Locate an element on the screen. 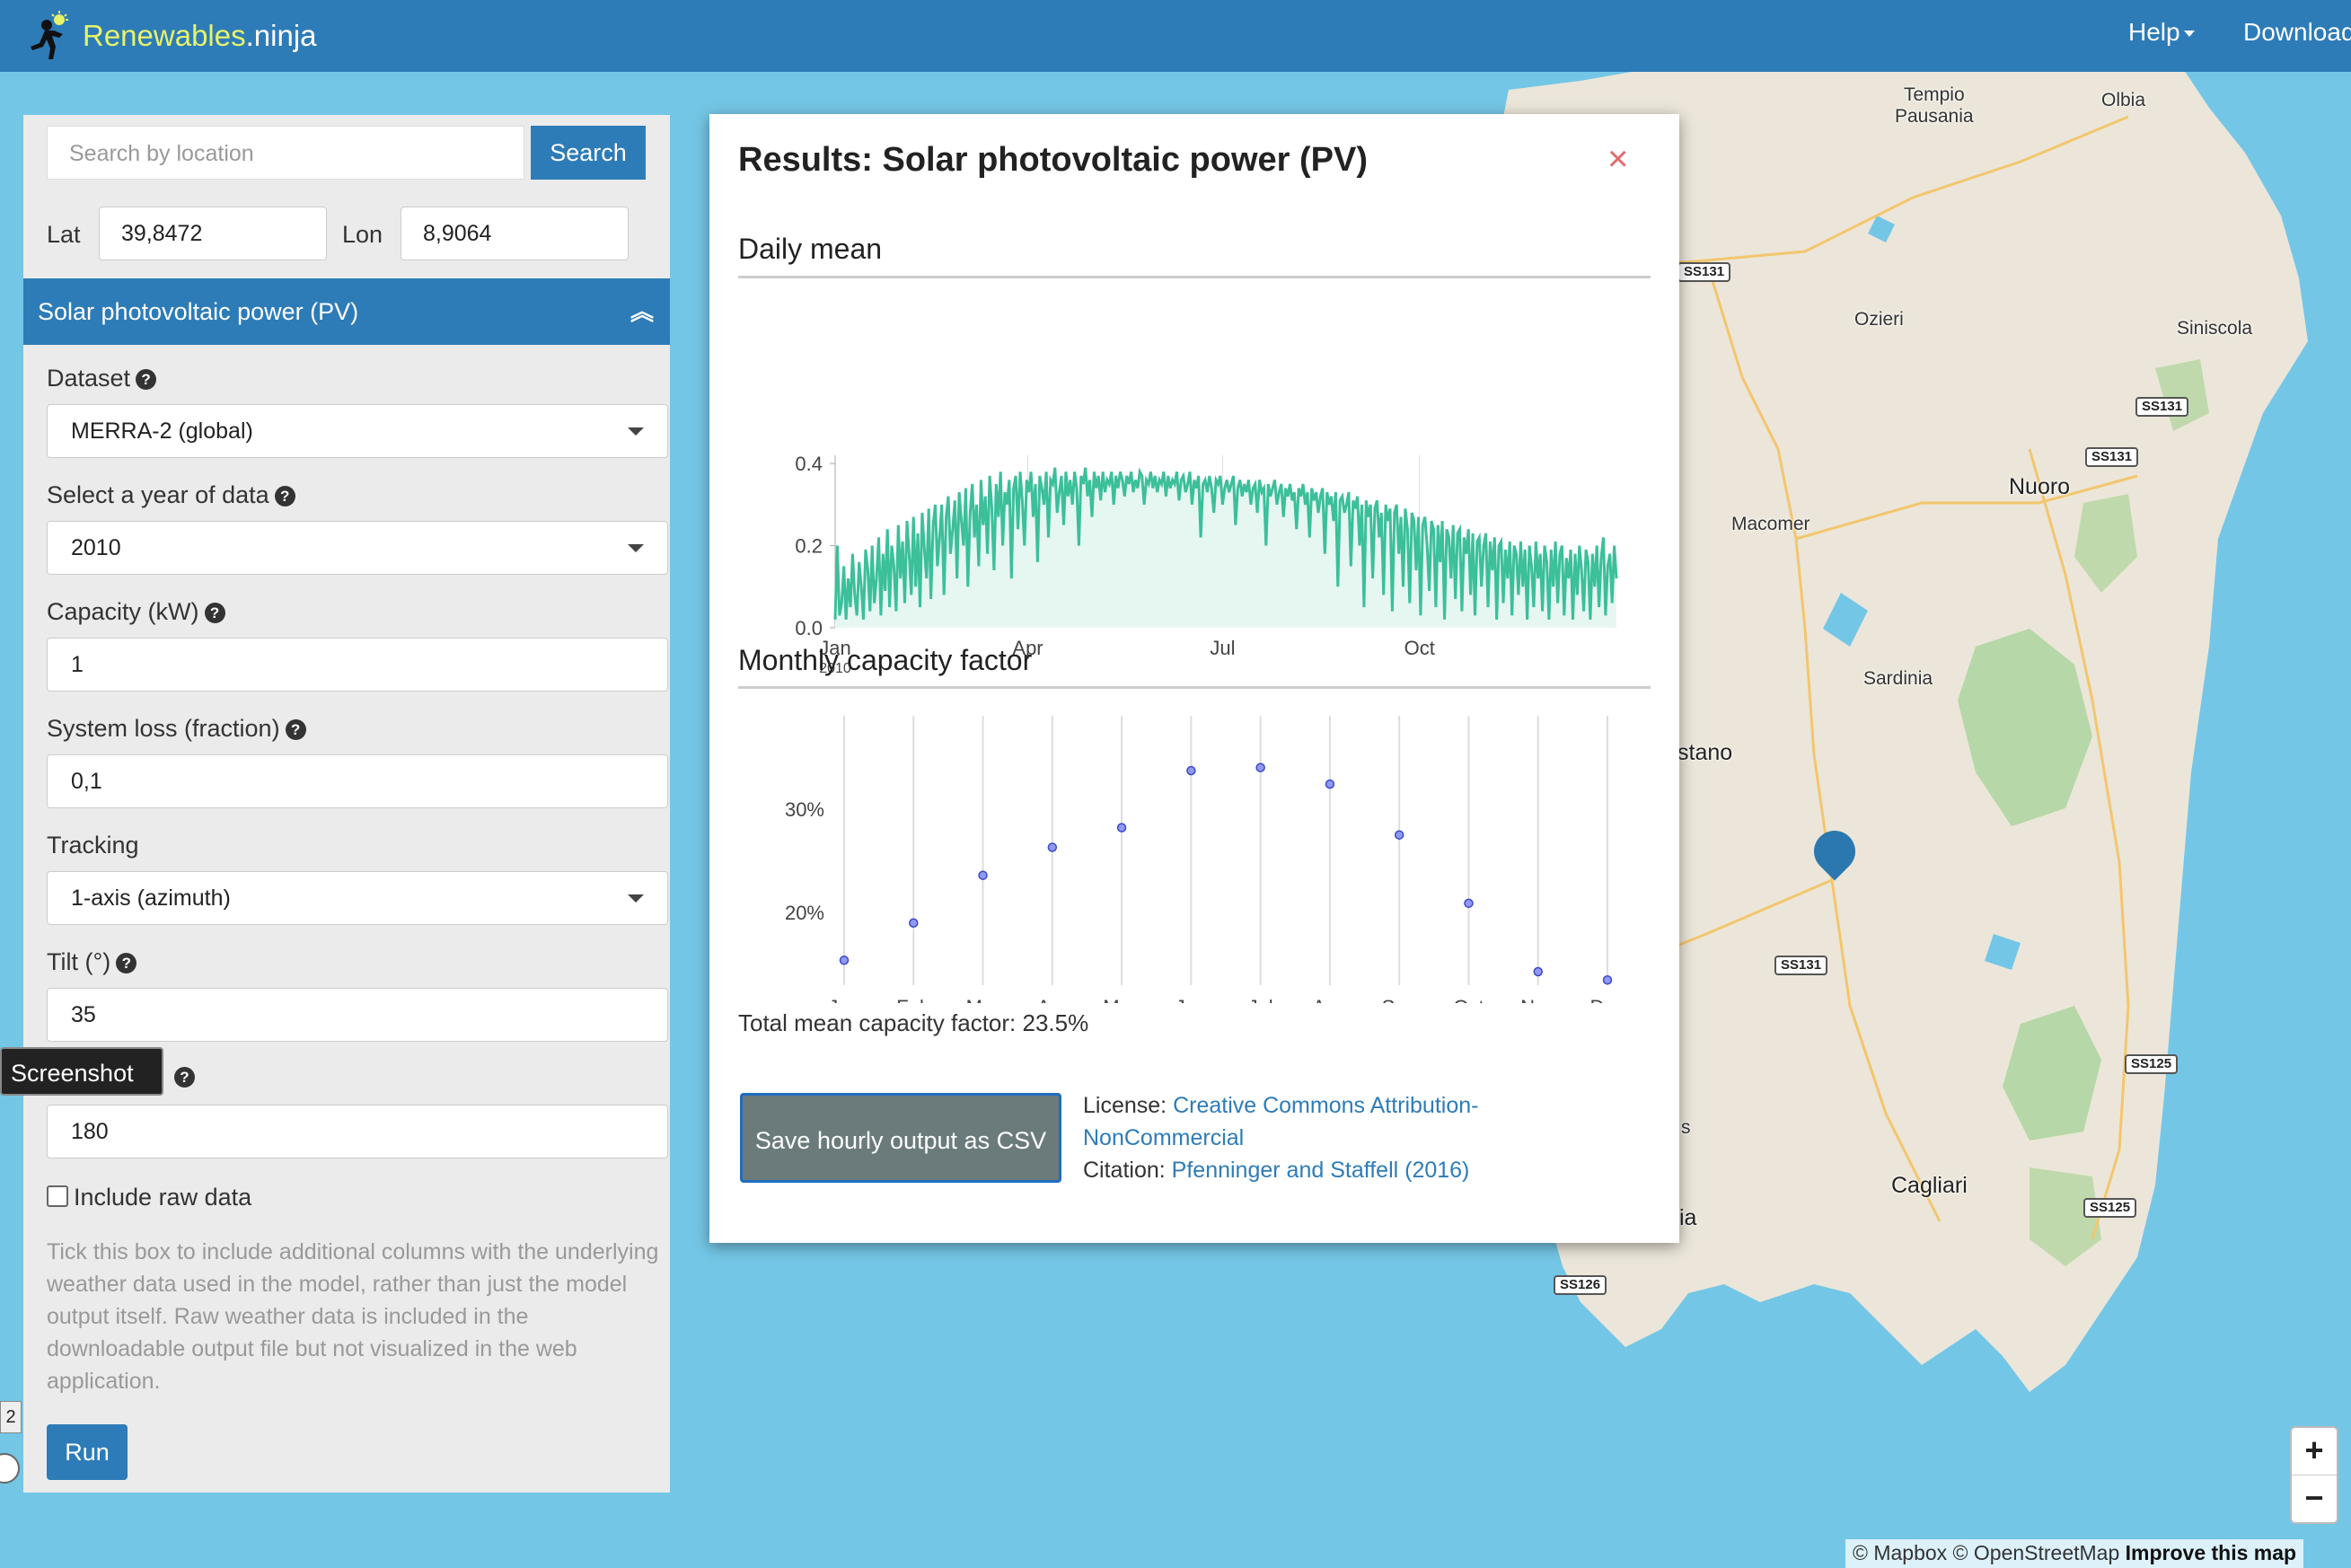 The height and width of the screenshot is (1568, 2351). map-label-tempio: Tempio Pausania is located at coordinates (1935, 106).